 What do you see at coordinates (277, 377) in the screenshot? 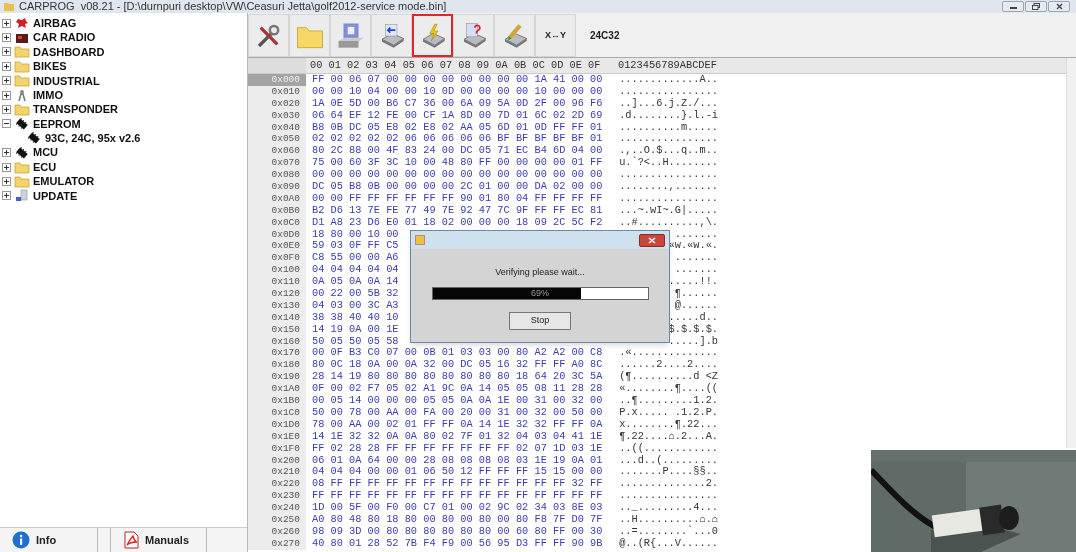
I see `row-address: 0x190` at bounding box center [277, 377].